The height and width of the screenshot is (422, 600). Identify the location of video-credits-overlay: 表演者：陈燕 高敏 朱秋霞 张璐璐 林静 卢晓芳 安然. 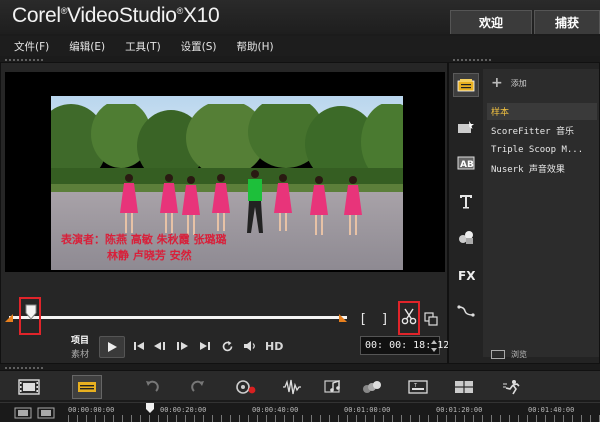
(144, 248).